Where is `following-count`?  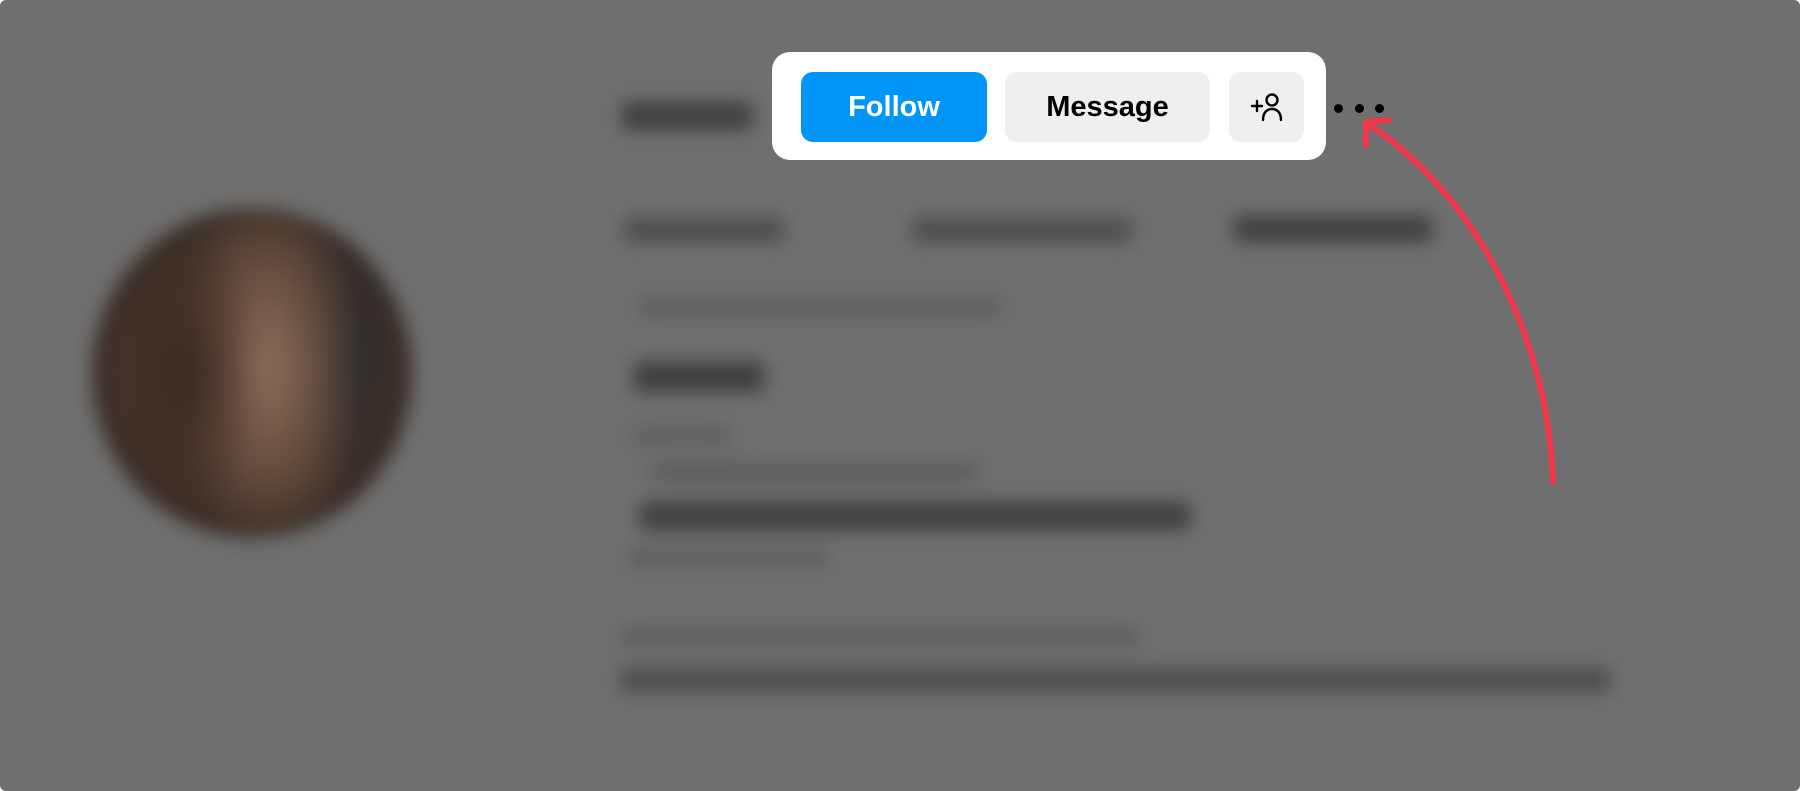
following-count is located at coordinates (1333, 229).